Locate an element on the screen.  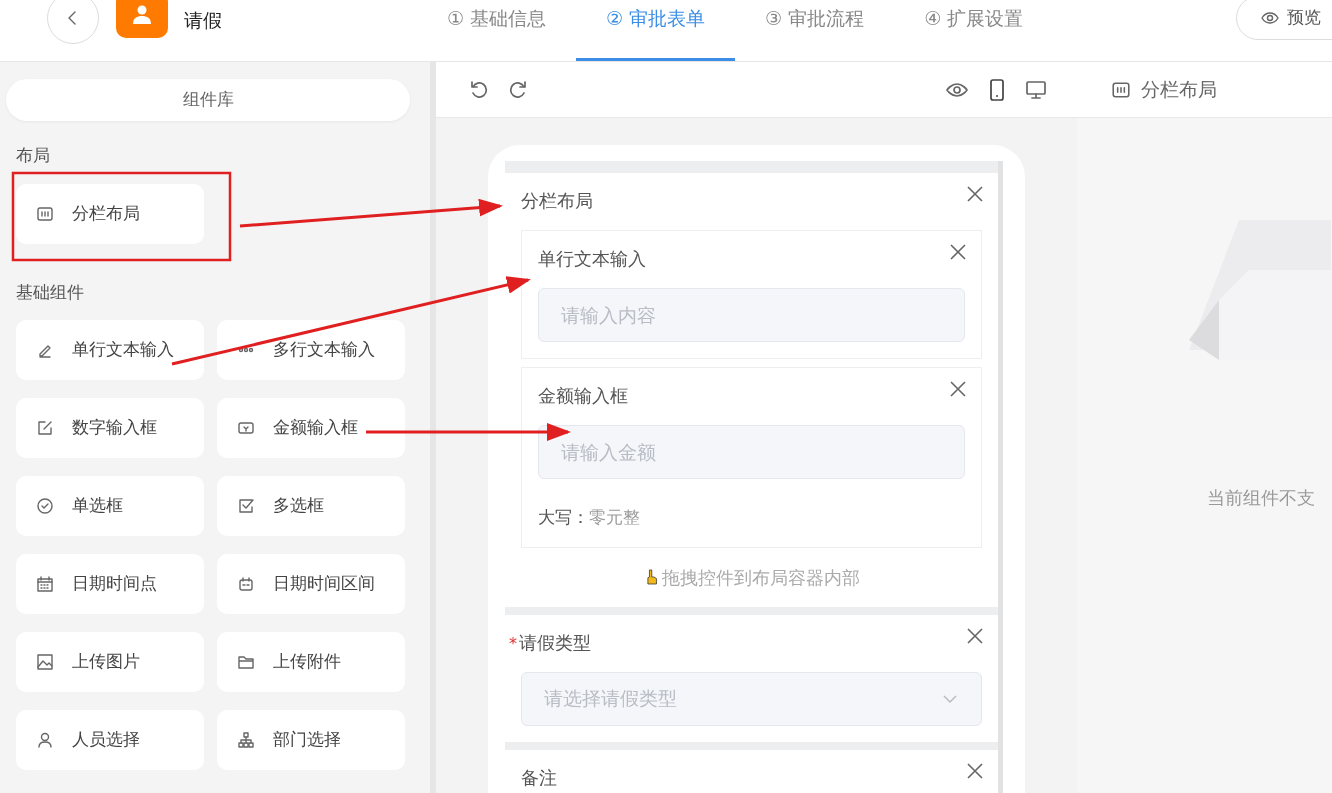
drop-hint: 拖拽控件到布局容器内部 is located at coordinates (760, 577).